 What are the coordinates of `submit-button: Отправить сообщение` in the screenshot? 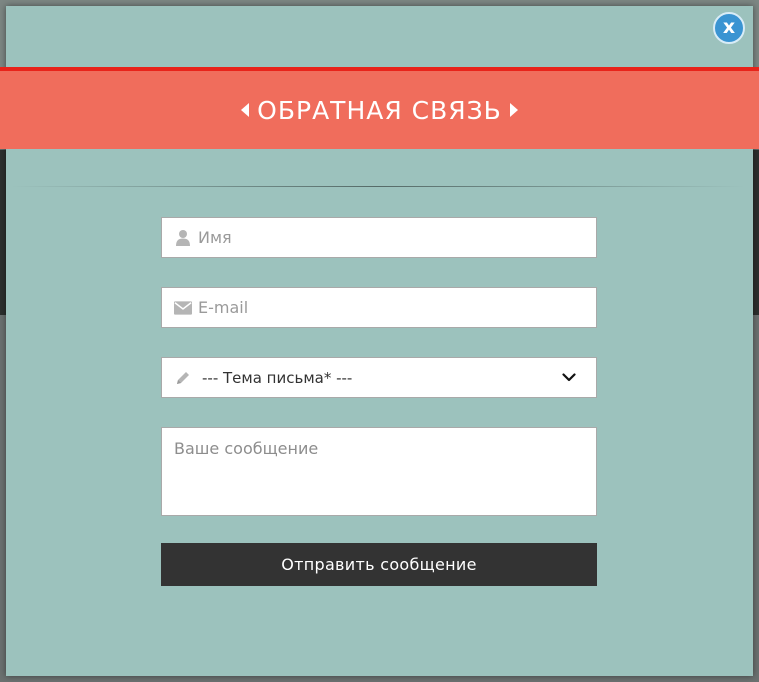 It's located at (379, 564).